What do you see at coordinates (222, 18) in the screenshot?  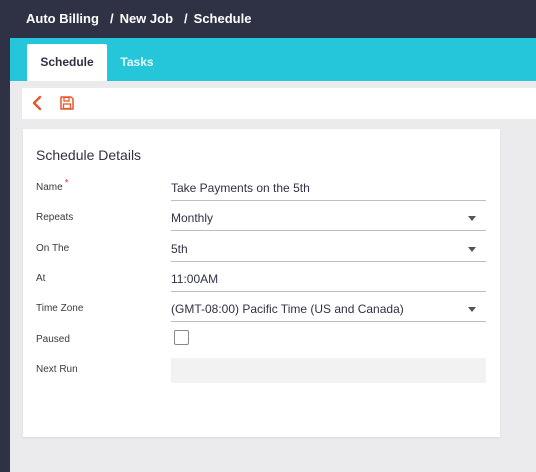 I see `breadcrumb-item-schedule: Schedule` at bounding box center [222, 18].